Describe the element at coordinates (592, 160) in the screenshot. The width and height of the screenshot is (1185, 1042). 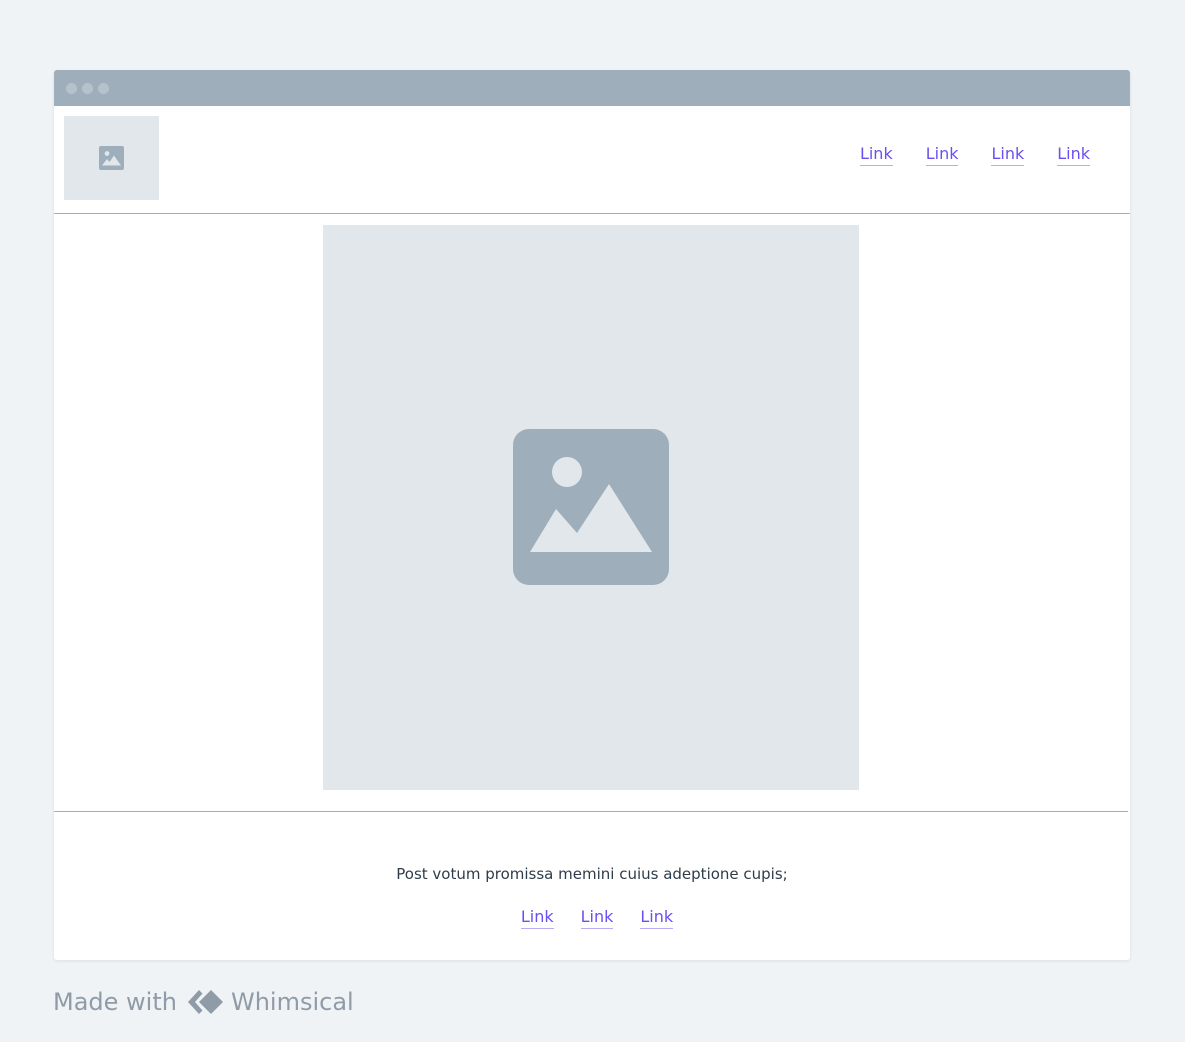
I see `site-header: Link Link Link Link` at that location.